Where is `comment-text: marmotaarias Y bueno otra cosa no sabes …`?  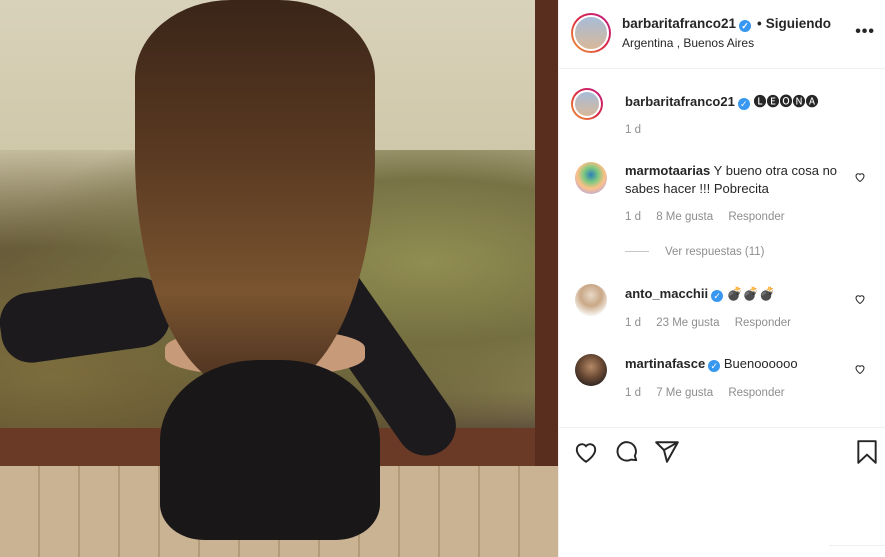 comment-text: marmotaarias Y bueno otra cosa no sabes … is located at coordinates (735, 180).